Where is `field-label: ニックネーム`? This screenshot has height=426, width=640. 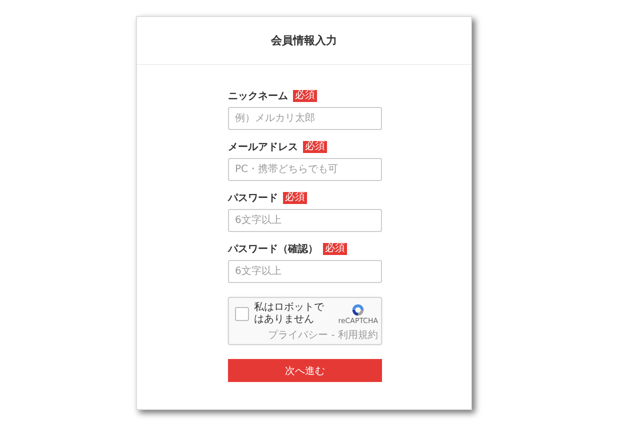 field-label: ニックネーム is located at coordinates (258, 96).